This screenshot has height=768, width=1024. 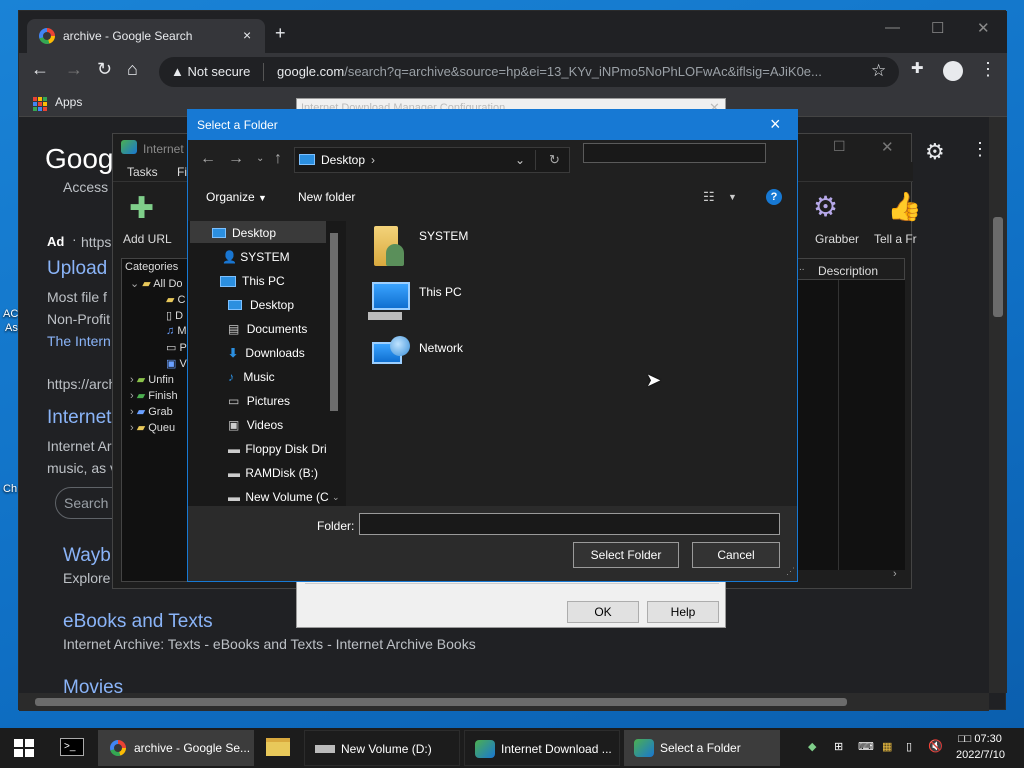 I want to click on nav-item-pictures: ▭ Pictures, so click(x=259, y=401).